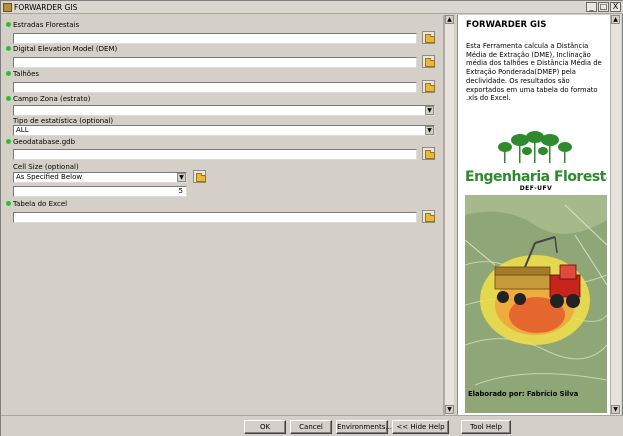  What do you see at coordinates (265, 427) in the screenshot?
I see `ok-button: OK` at bounding box center [265, 427].